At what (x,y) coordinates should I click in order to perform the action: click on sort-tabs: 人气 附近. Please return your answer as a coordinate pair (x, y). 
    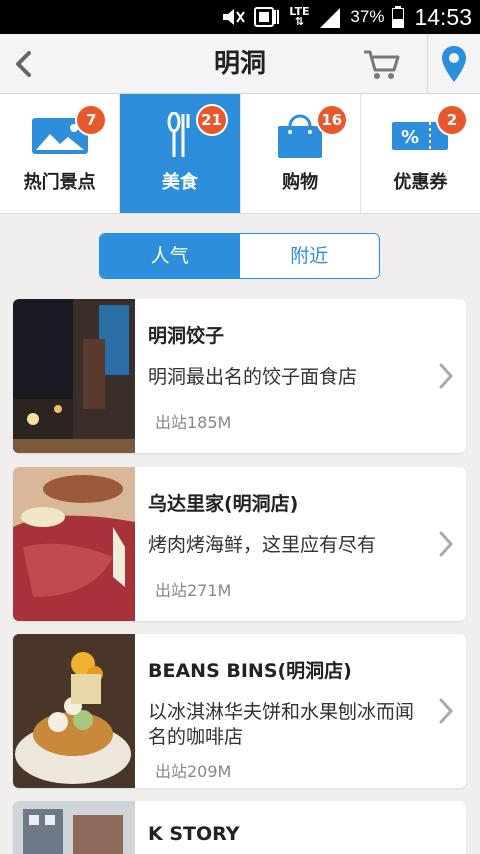
    Looking at the image, I should click on (239, 256).